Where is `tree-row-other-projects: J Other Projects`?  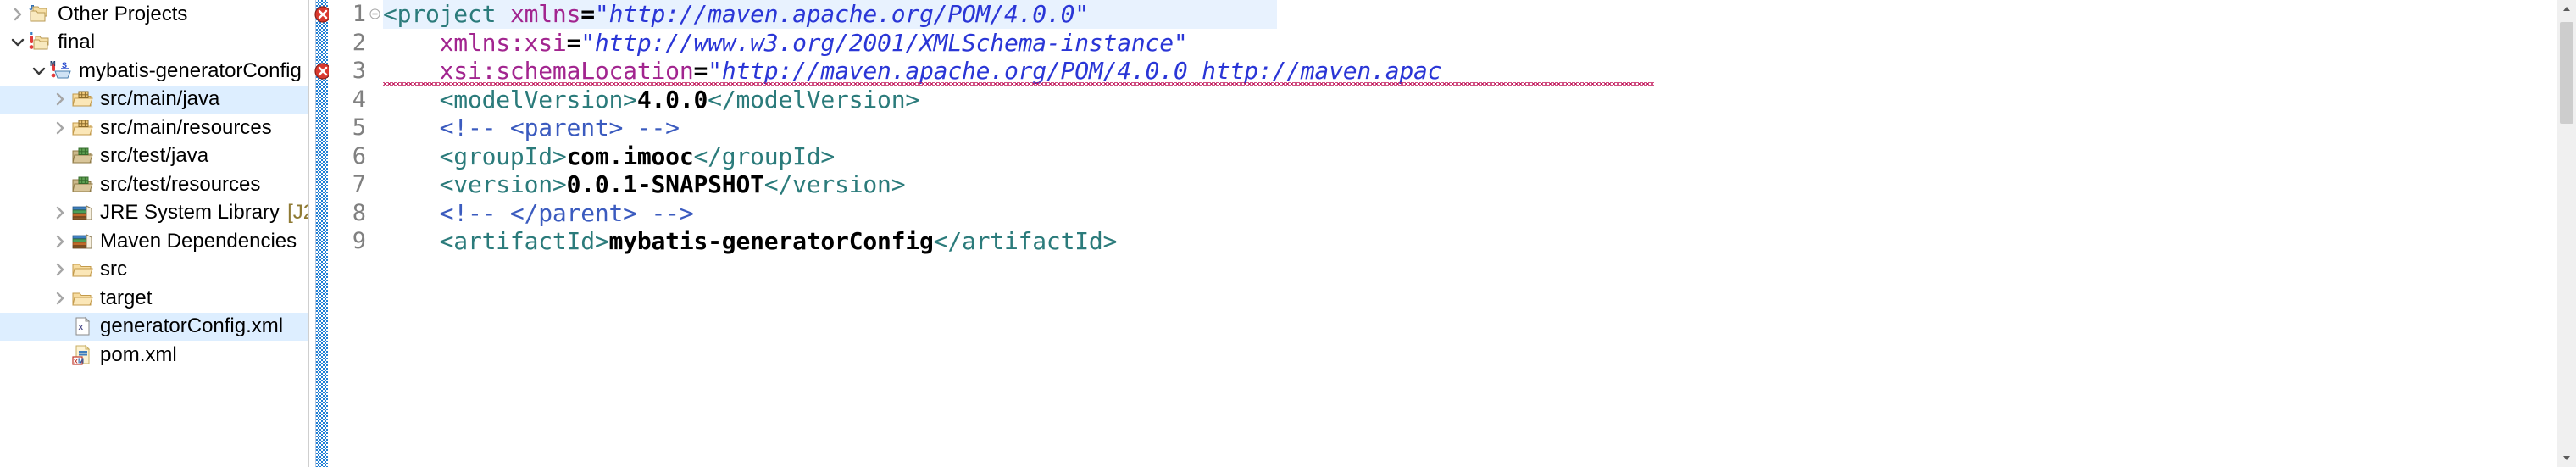 tree-row-other-projects: J Other Projects is located at coordinates (154, 14).